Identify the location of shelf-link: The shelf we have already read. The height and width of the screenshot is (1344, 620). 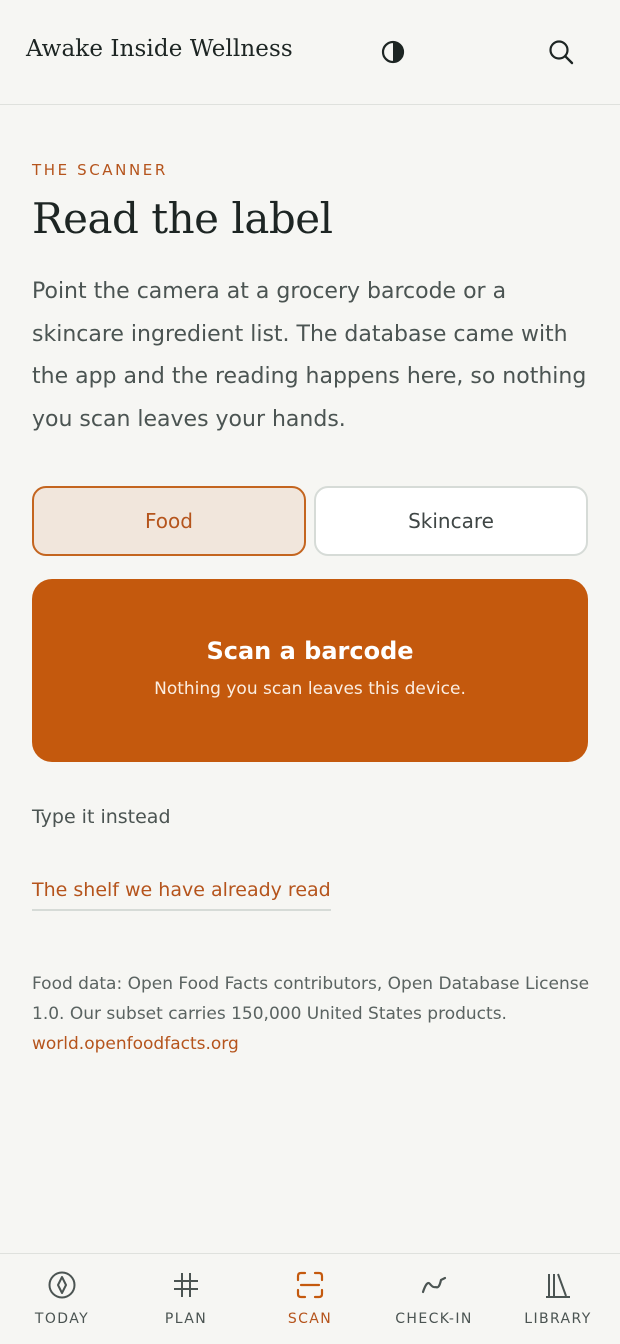
(181, 895).